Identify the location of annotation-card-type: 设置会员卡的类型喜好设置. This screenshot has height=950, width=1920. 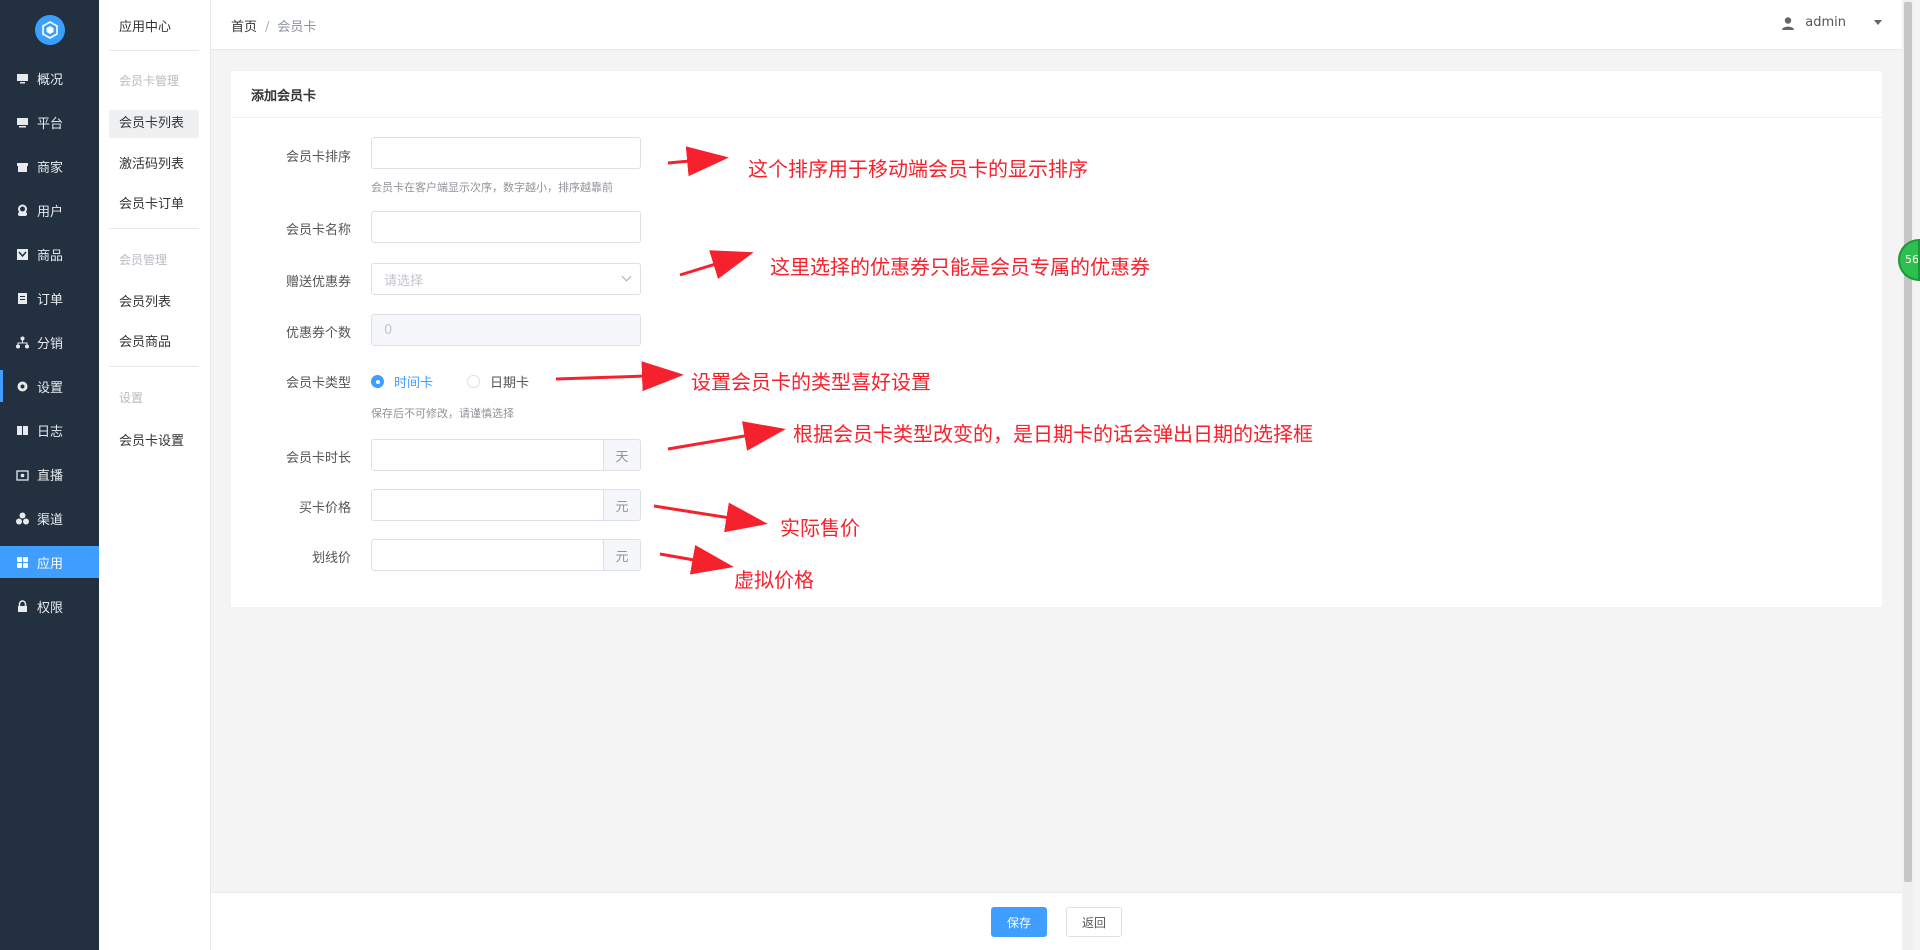
(811, 382).